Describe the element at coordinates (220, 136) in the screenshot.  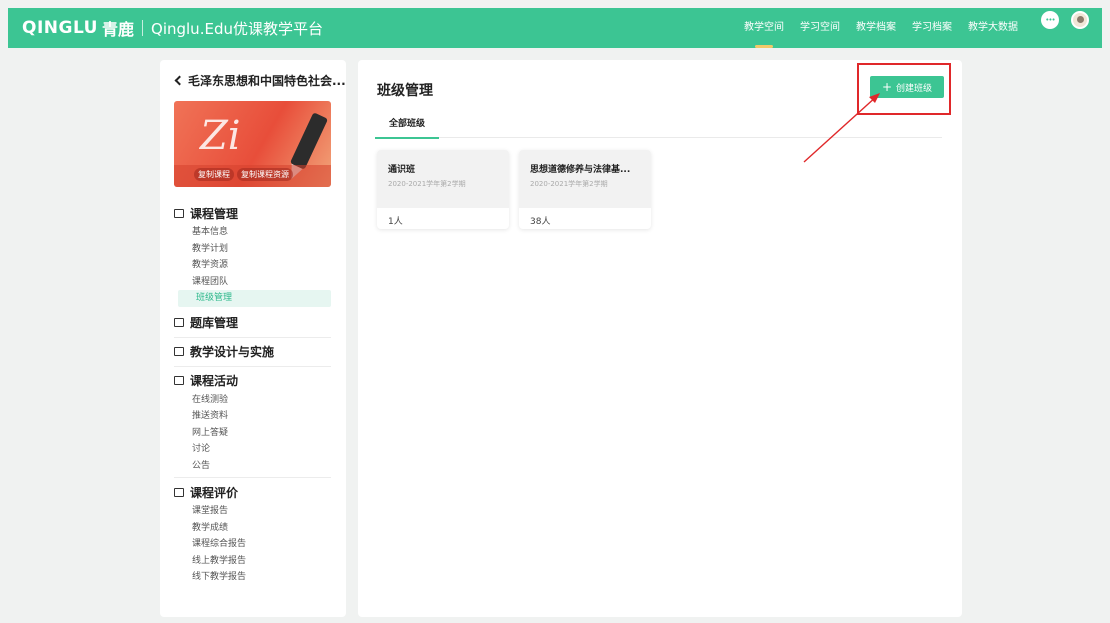
I see `calligraphy-decoration: Zi` at that location.